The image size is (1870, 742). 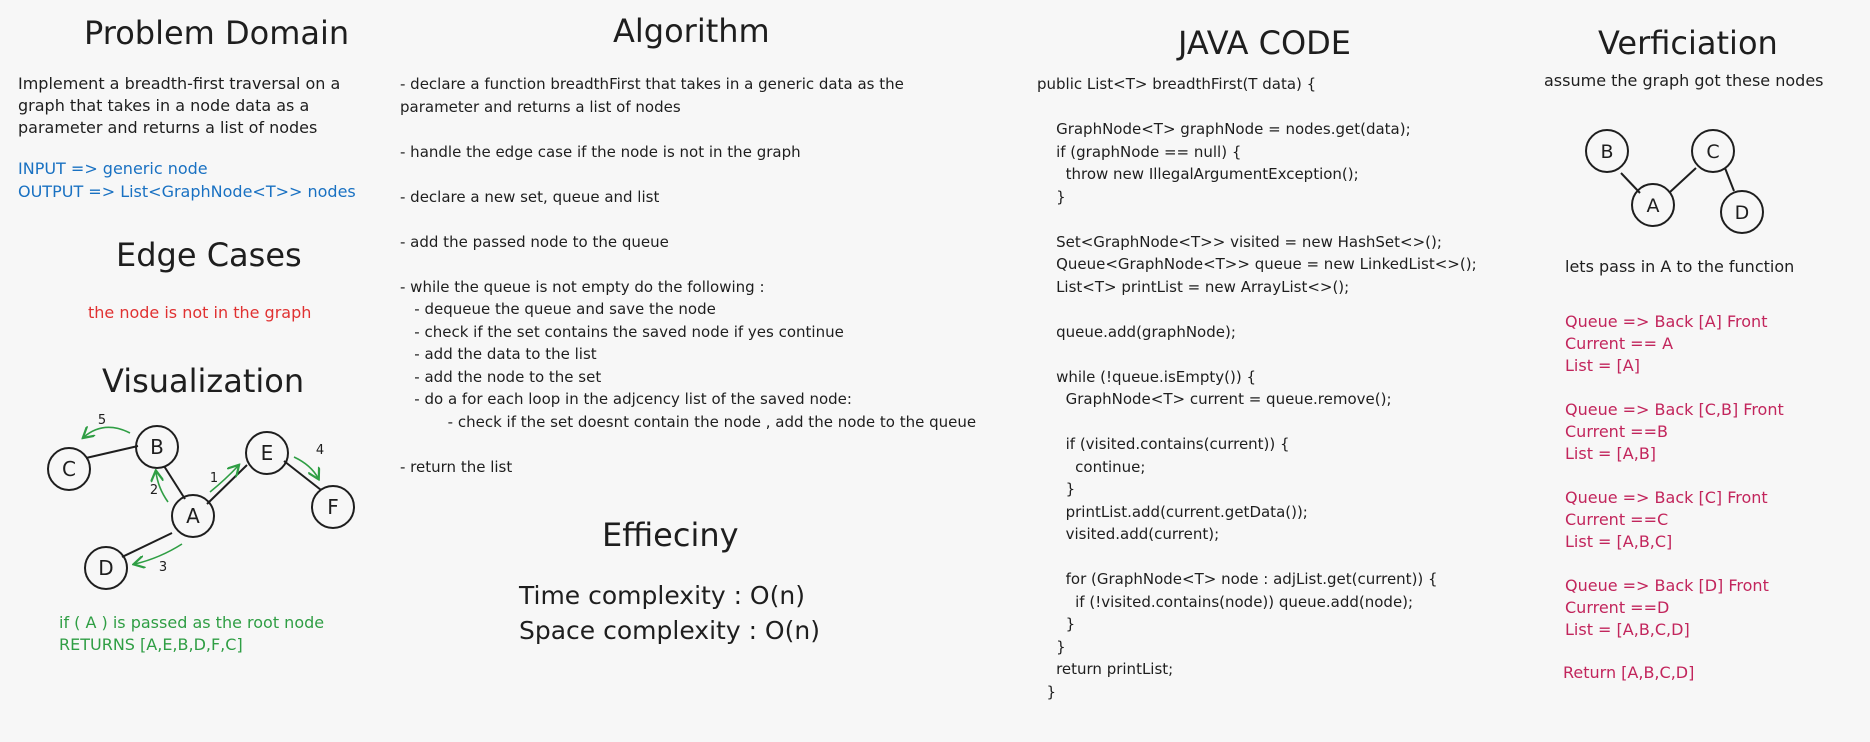 What do you see at coordinates (193, 516) in the screenshot?
I see `vis-node-label: A` at bounding box center [193, 516].